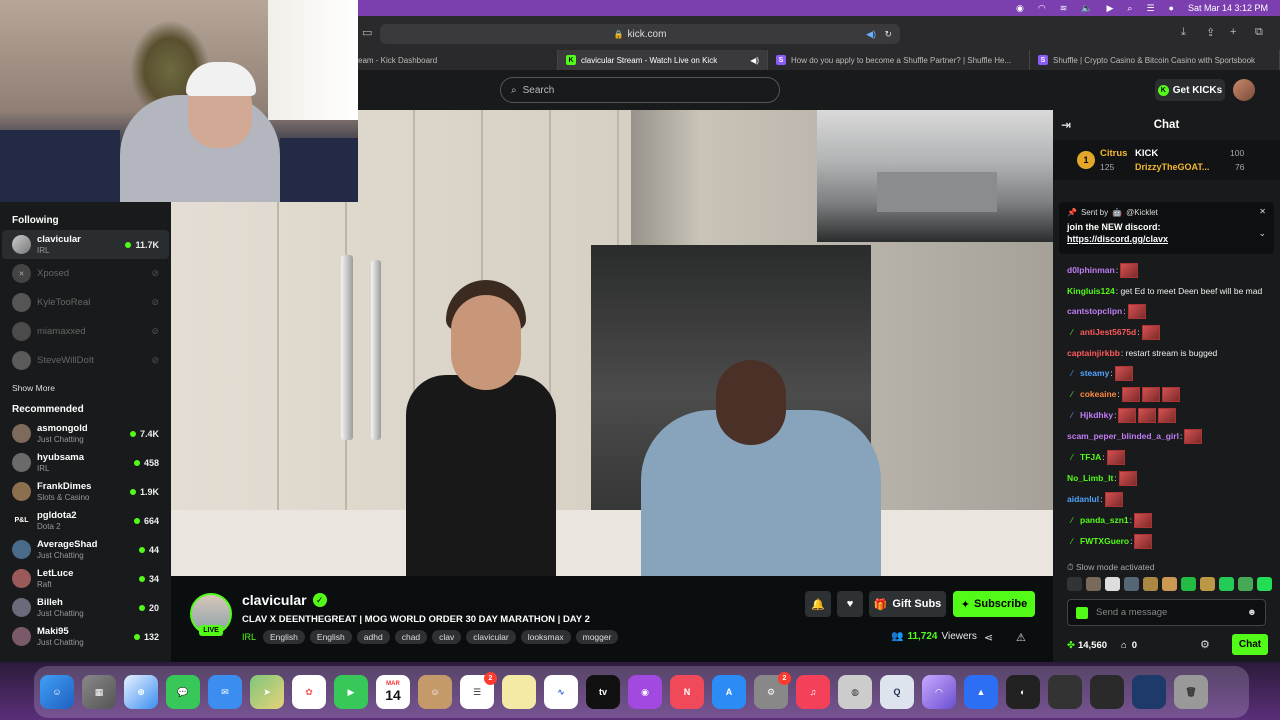  Describe the element at coordinates (57, 692) in the screenshot. I see `finder-icon: ☺` at that location.